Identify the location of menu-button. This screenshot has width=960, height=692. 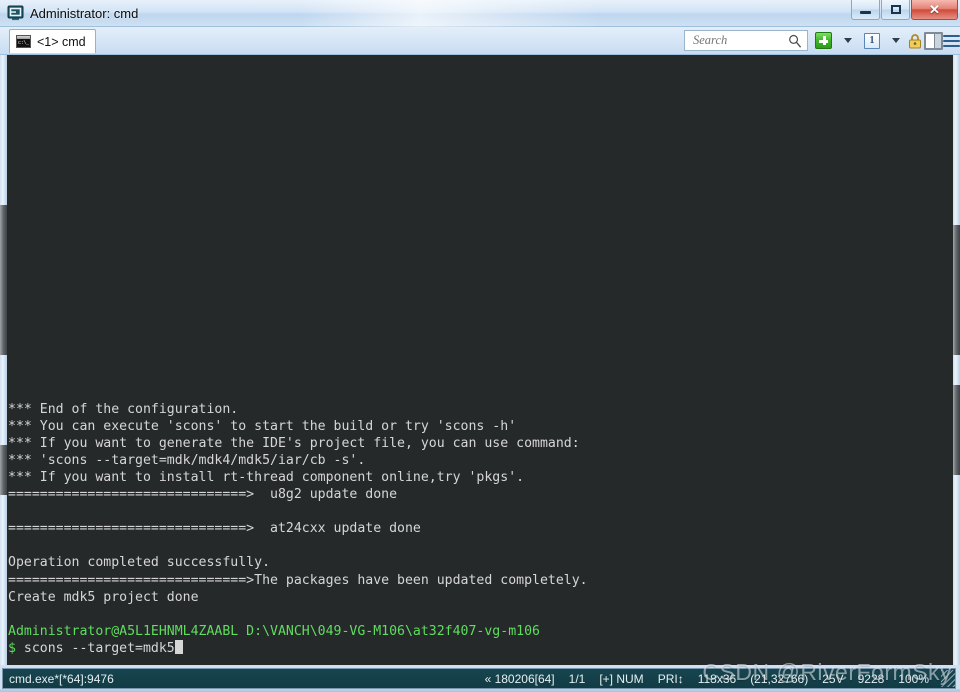
(951, 40).